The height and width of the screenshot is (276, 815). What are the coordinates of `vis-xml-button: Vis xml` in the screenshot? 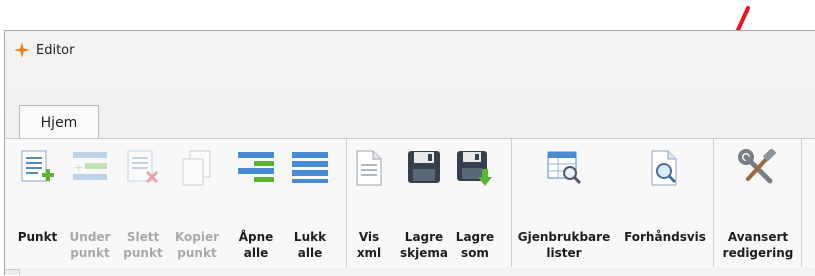 It's located at (369, 203).